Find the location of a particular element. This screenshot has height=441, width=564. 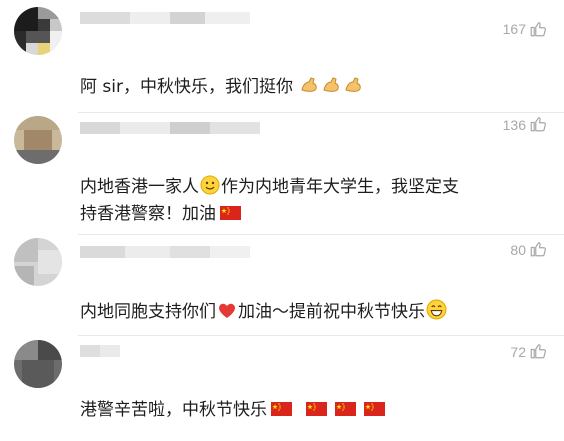

comment-text: 内地香港一家人 作为内地青年大学生，我坚定支 持香港警察！加油 is located at coordinates (269, 199).